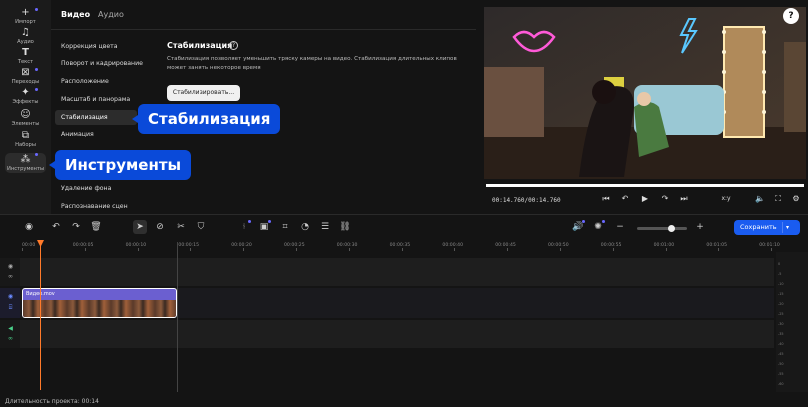 Image resolution: width=808 pixels, height=407 pixels. Describe the element at coordinates (241, 245) in the screenshot. I see `ruler-tick-label: 00:00:20` at that location.